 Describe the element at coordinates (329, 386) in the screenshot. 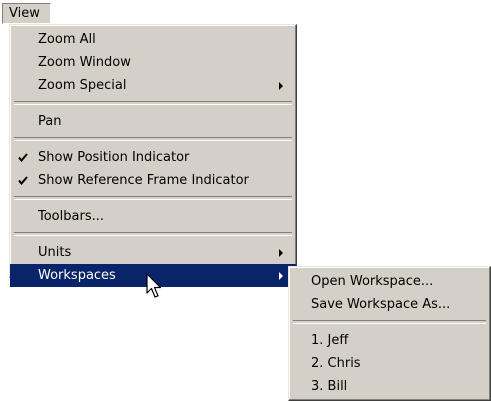

I see `menu-item-label: 3. Bill` at that location.